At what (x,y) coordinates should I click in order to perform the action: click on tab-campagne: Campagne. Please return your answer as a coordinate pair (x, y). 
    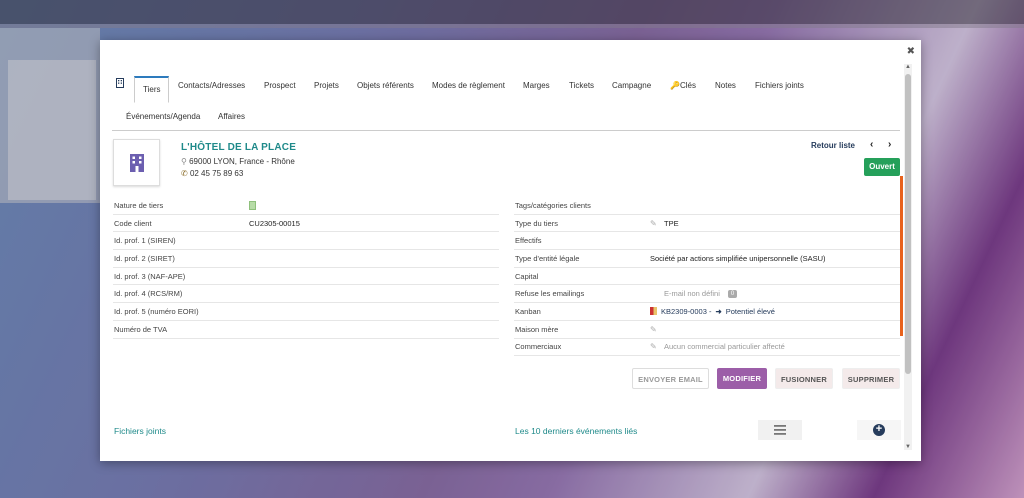
    Looking at the image, I should click on (631, 86).